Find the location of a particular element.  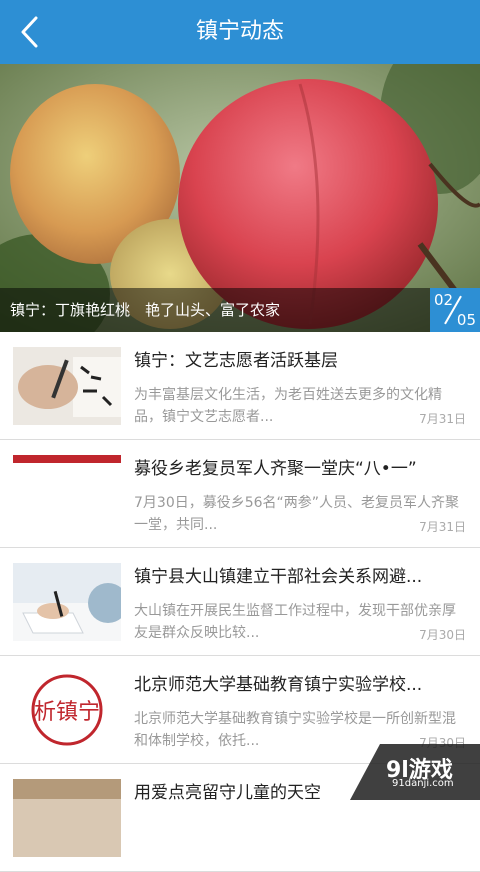

page-title: 镇宁动态 is located at coordinates (239, 31).